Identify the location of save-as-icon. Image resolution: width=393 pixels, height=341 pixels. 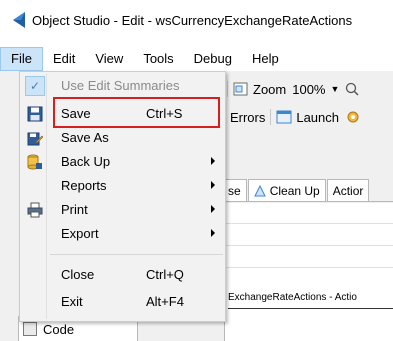
(35, 138).